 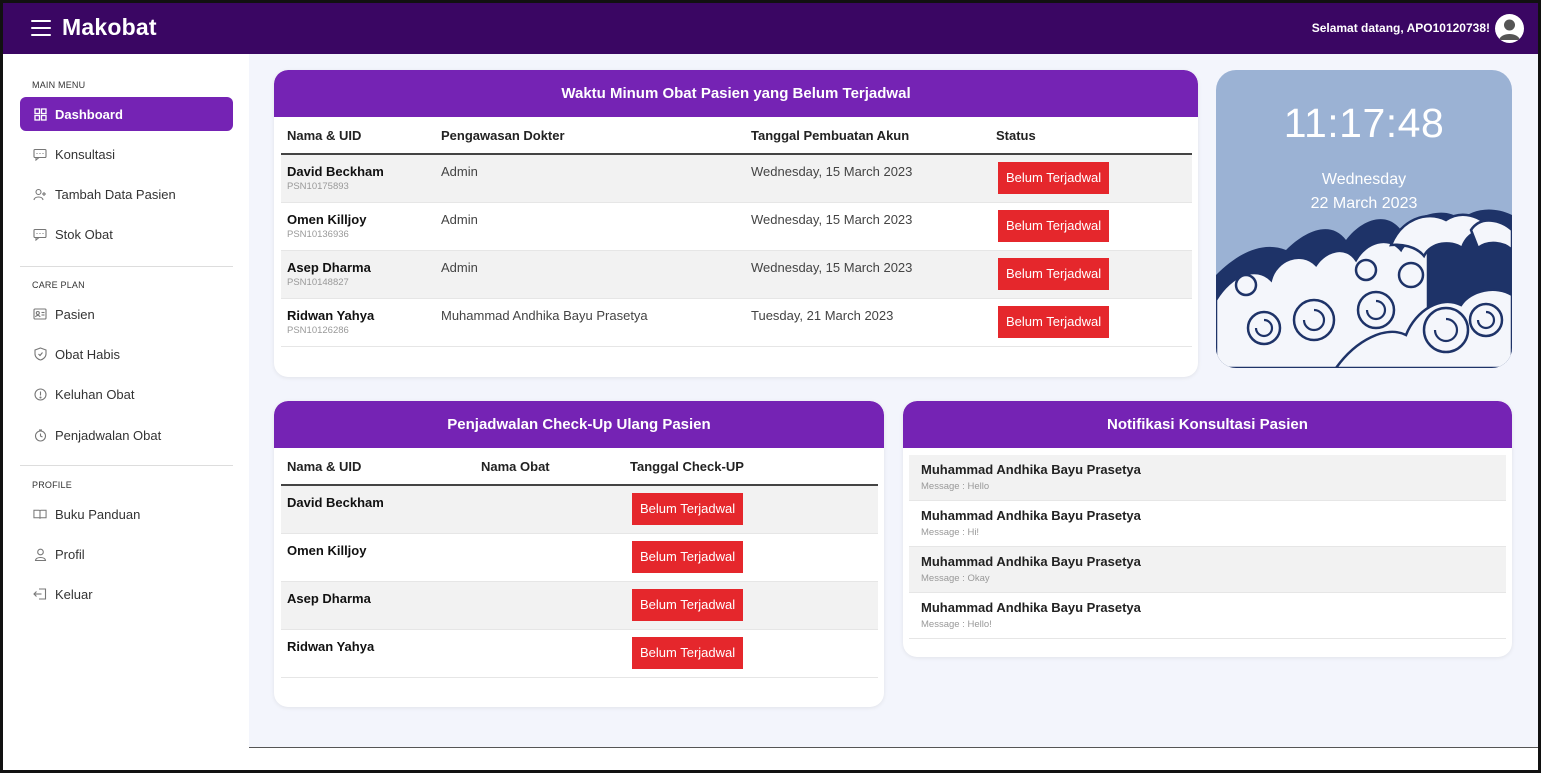 I want to click on patient-uid: PSN10148827, so click(x=318, y=282).